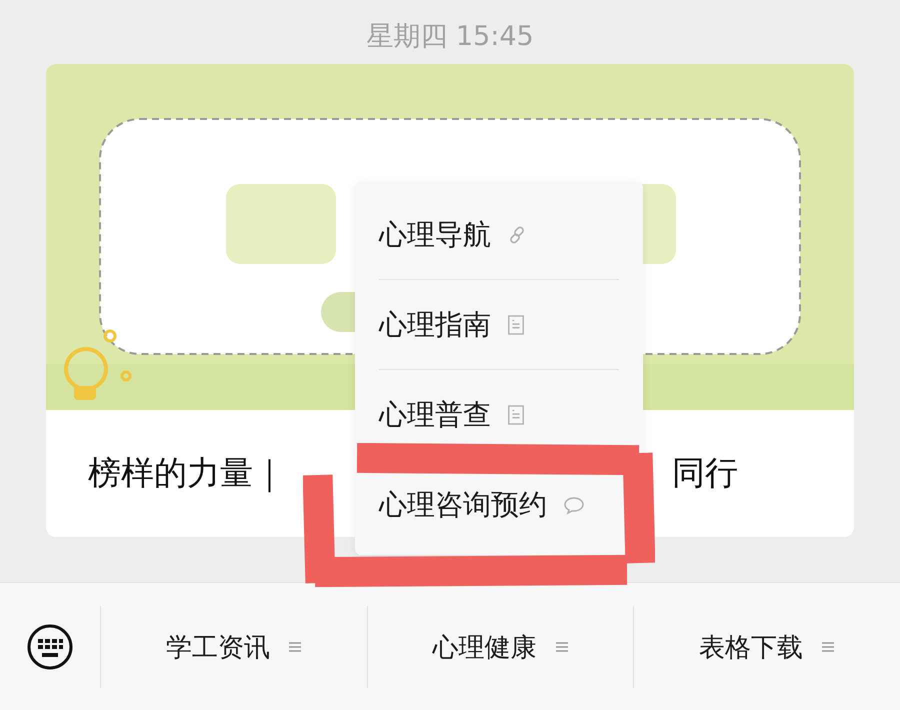 The height and width of the screenshot is (710, 900). I want to click on chat-timestamp: 星期四 15:45, so click(450, 37).